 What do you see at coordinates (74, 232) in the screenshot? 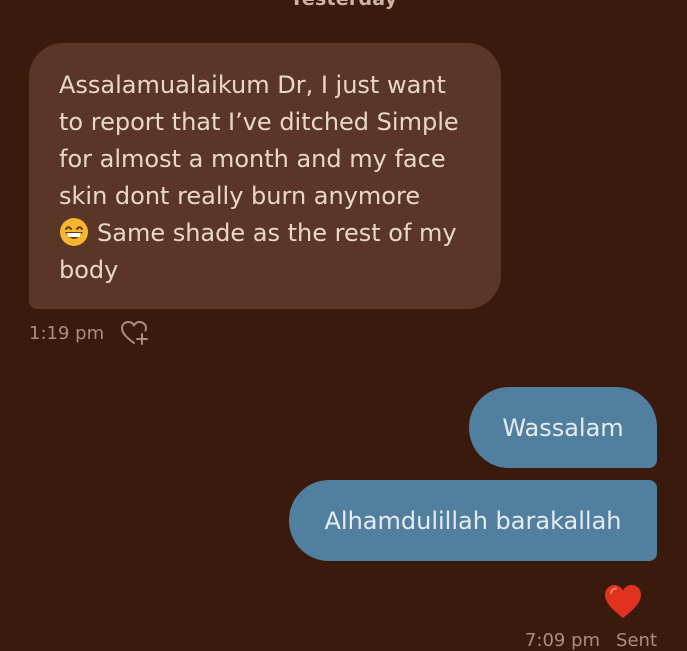
I see `grinning-face-icon` at bounding box center [74, 232].